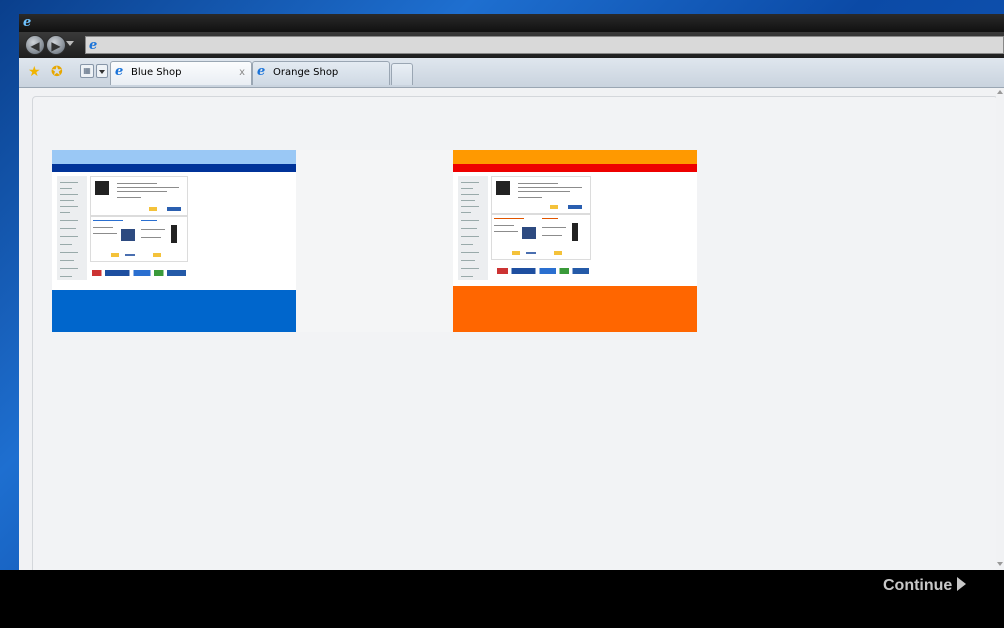  What do you see at coordinates (306, 72) in the screenshot?
I see `tab-label: Orange Shop` at bounding box center [306, 72].